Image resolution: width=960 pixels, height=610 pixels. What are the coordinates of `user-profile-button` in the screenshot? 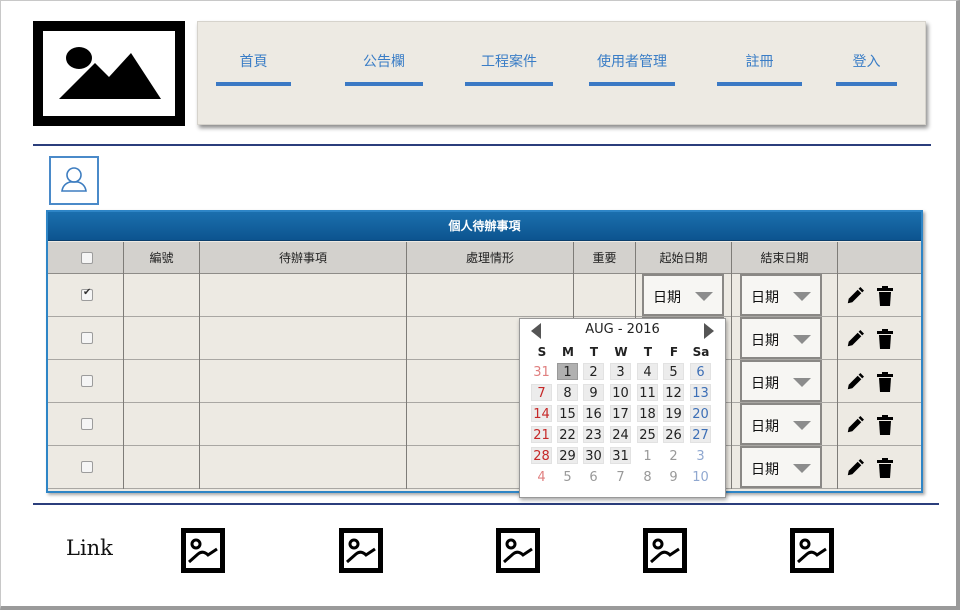 It's located at (74, 180).